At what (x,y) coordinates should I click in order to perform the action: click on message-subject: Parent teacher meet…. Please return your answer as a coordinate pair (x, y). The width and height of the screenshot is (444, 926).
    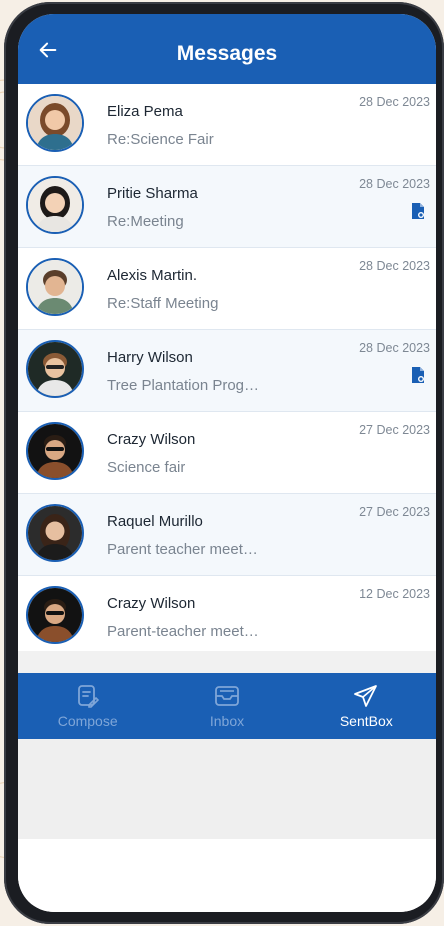
    Looking at the image, I should click on (182, 549).